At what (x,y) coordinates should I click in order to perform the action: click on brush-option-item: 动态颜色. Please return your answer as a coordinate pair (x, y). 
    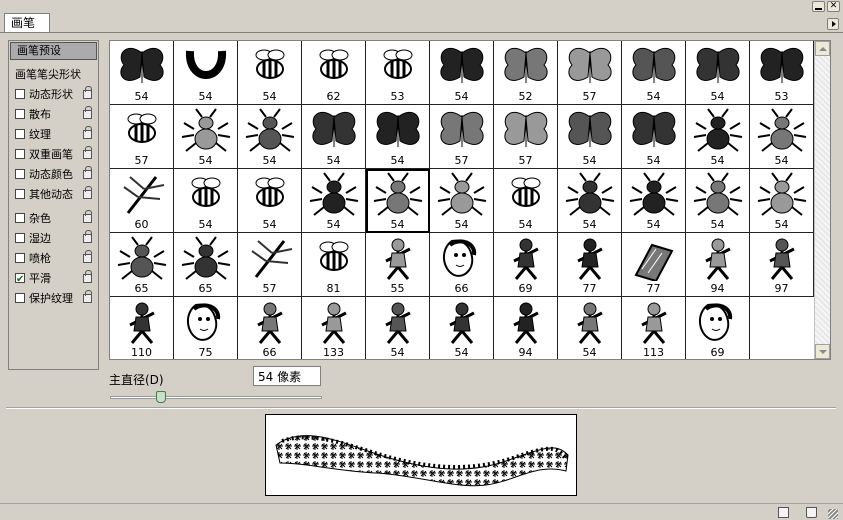
    Looking at the image, I should click on (53, 175).